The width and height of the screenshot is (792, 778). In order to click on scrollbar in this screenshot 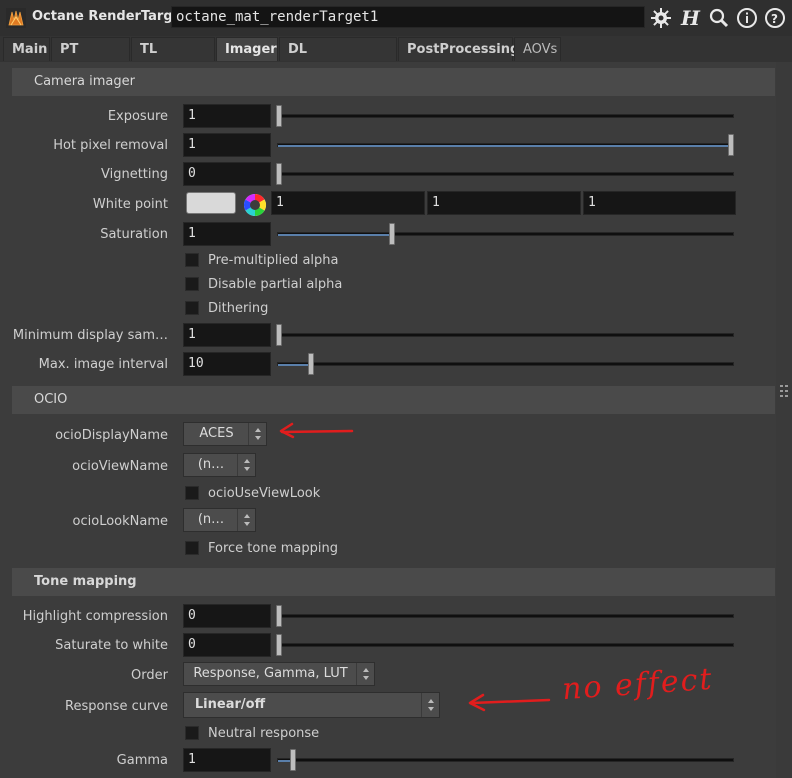, I will do `click(784, 420)`.